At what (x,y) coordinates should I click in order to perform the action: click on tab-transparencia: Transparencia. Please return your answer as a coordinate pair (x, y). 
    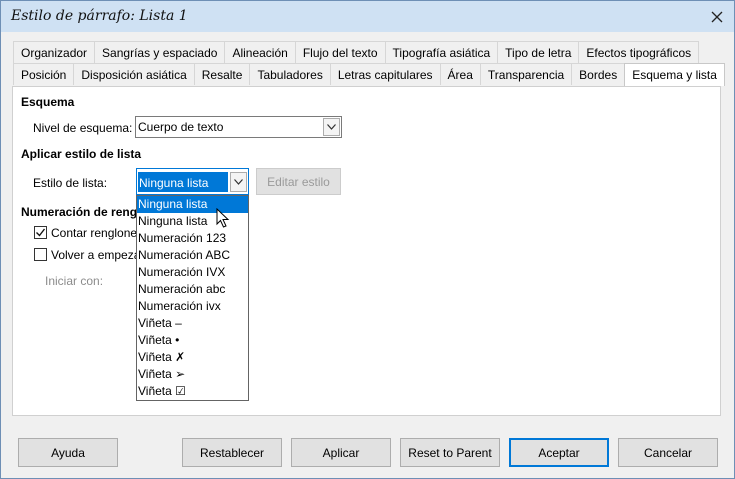
    Looking at the image, I should click on (526, 74).